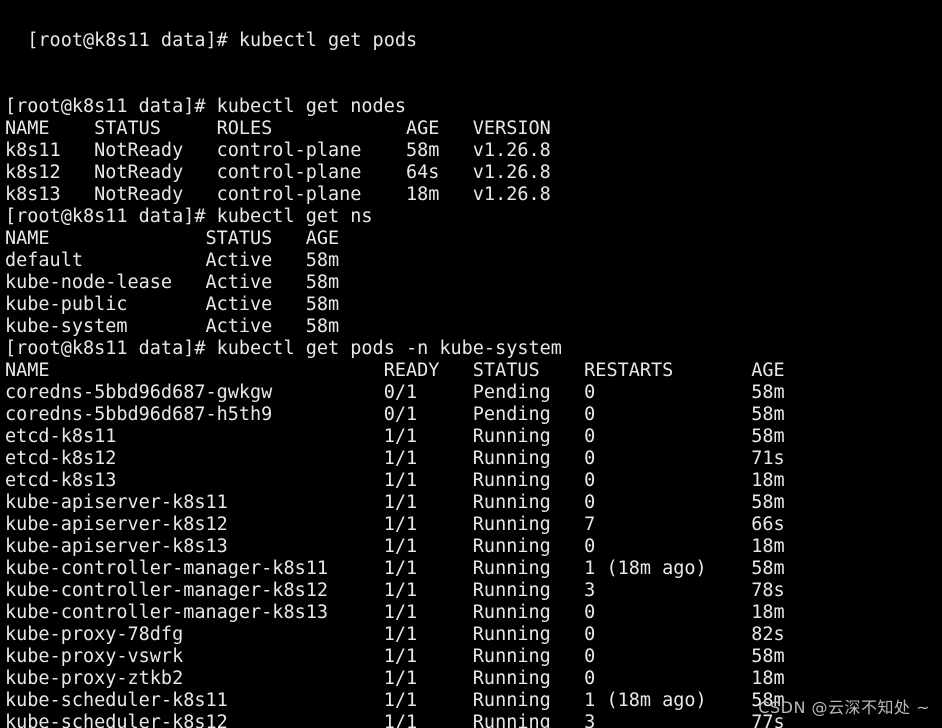  What do you see at coordinates (395, 678) in the screenshot?
I see `terminal-output-line: kube-proxy-ztkb2 1/1 Running 0 18m` at bounding box center [395, 678].